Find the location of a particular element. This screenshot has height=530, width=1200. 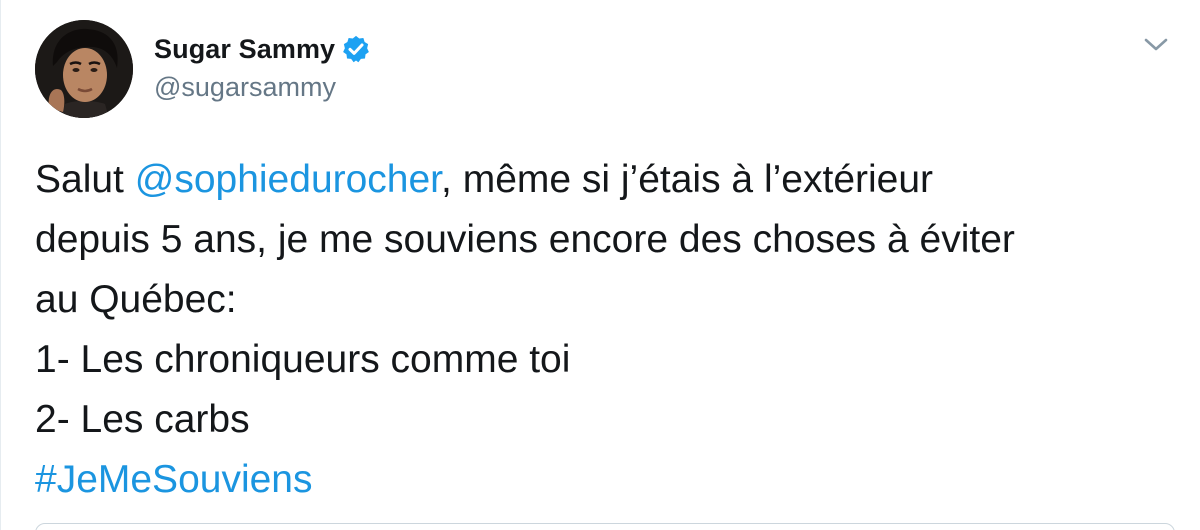

profile-photo-icon is located at coordinates (84, 69).